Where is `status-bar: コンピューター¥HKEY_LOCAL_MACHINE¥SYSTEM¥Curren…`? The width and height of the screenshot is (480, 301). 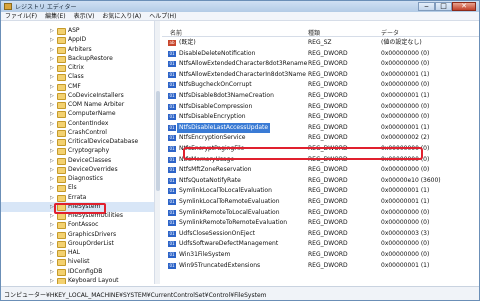
status-bar: コンピューター¥HKEY_LOCAL_MACHINE¥SYSTEM¥Curren… is located at coordinates (240, 293).